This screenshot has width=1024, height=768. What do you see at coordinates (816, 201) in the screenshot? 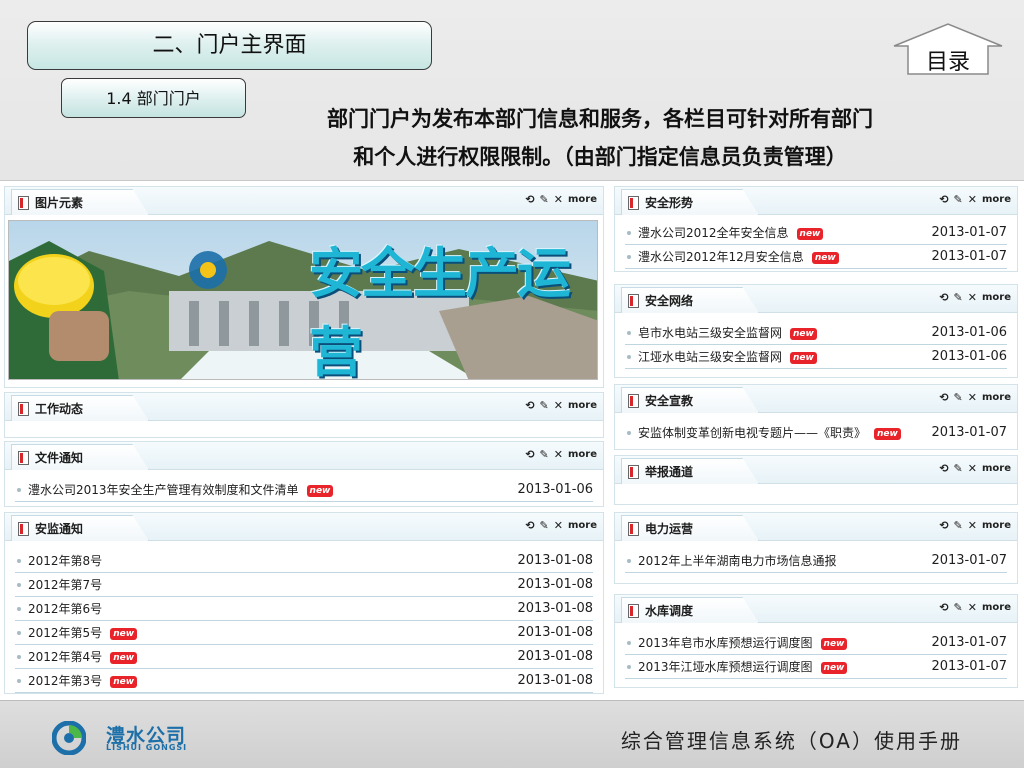
I see `panel-header: 安全形势 ⟲ ✎ ✕ more` at bounding box center [816, 201].